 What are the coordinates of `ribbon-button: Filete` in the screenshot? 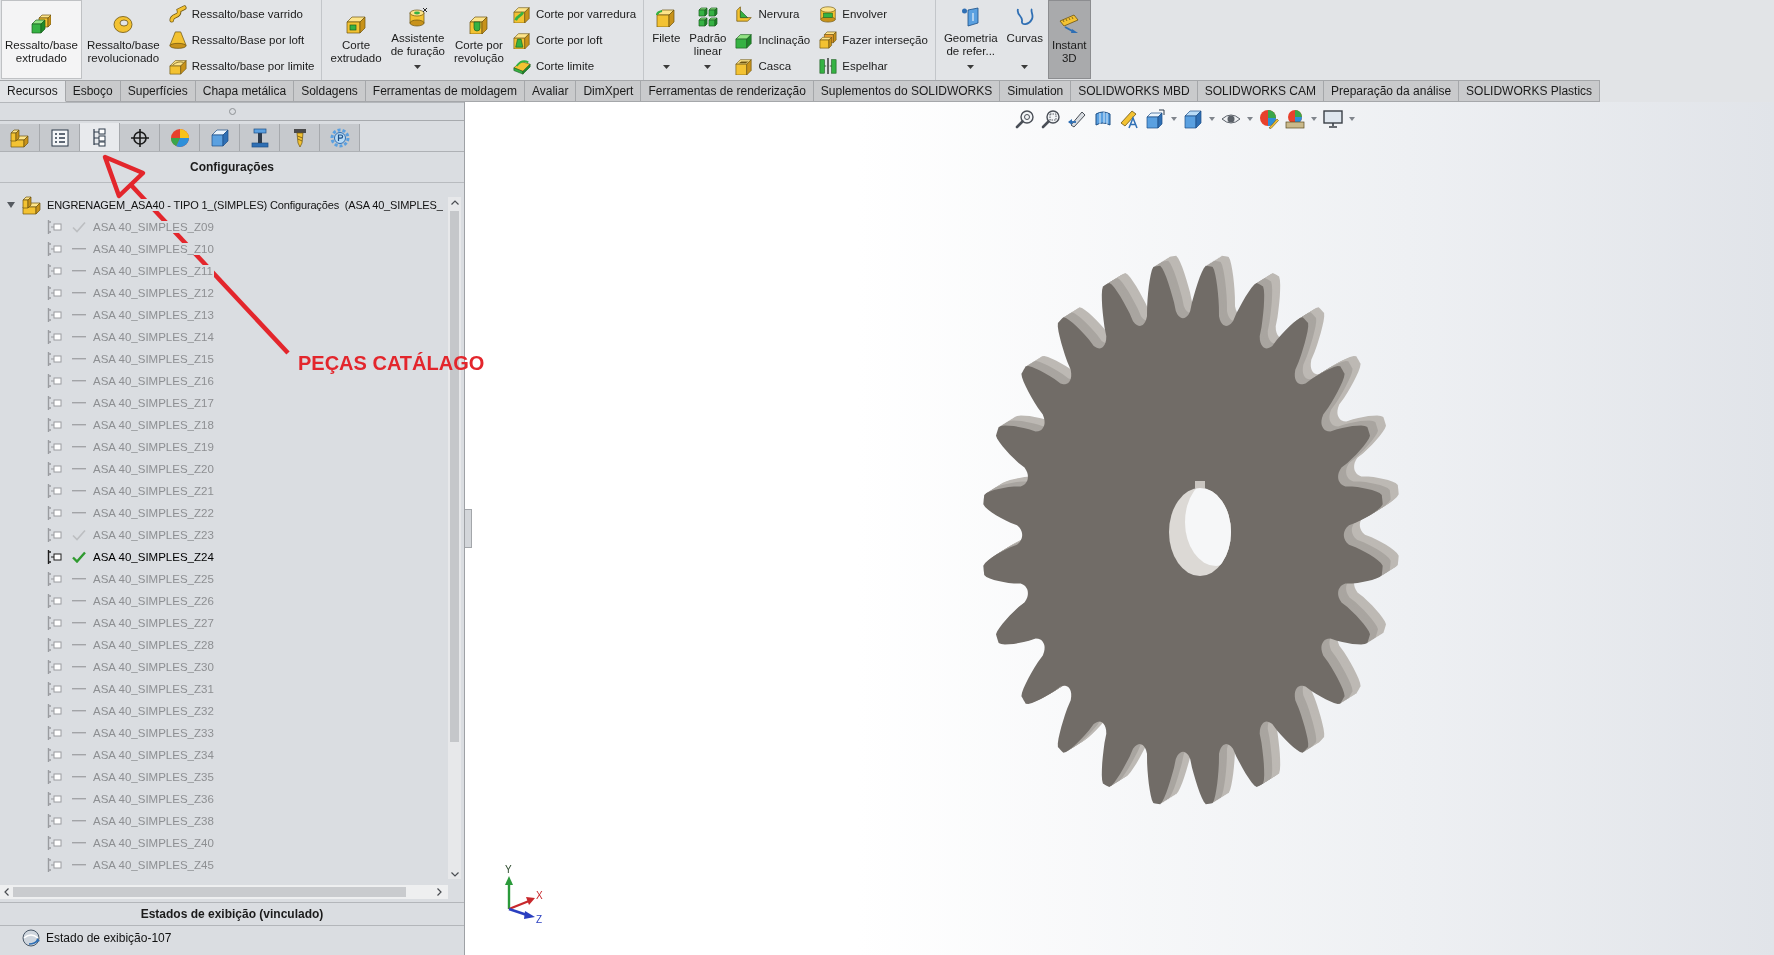 It's located at (666, 39).